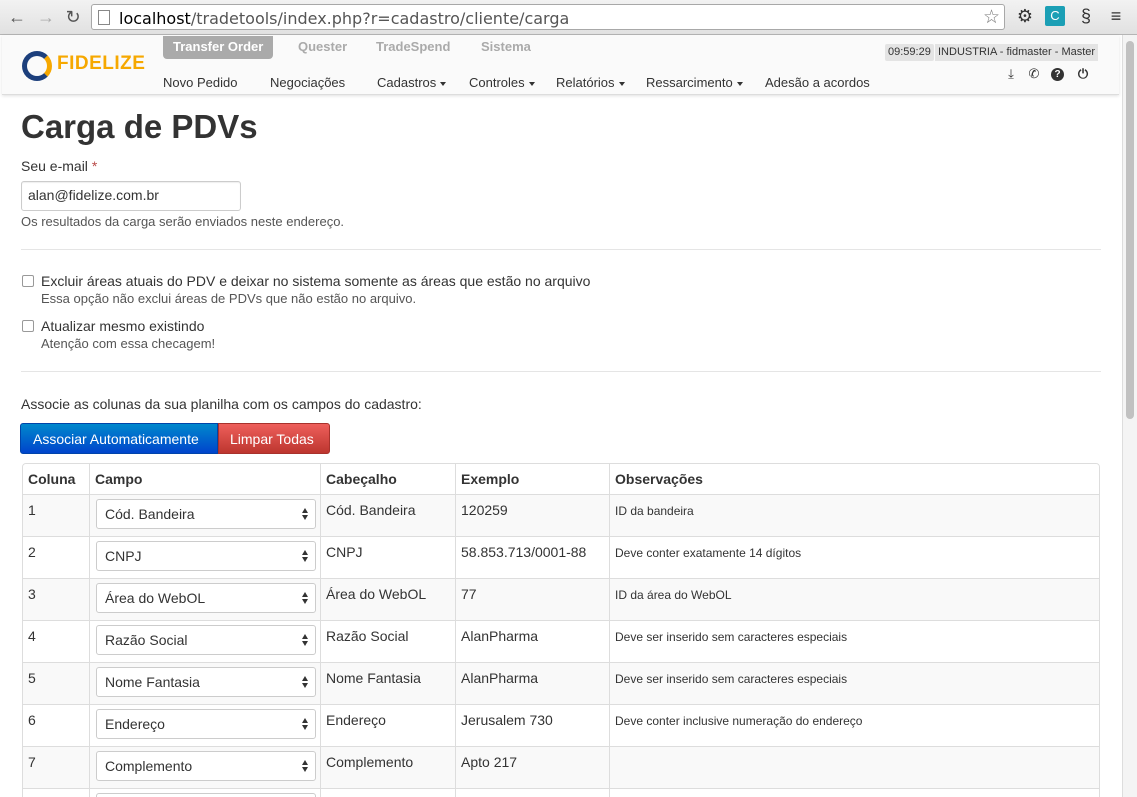 The width and height of the screenshot is (1137, 797). What do you see at coordinates (52, 479) in the screenshot?
I see `header-coluna: Coluna` at bounding box center [52, 479].